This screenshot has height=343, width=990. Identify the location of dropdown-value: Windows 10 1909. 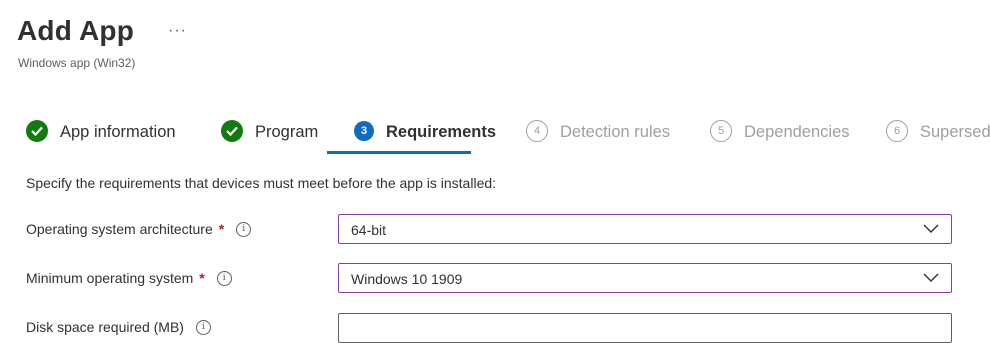
(407, 279).